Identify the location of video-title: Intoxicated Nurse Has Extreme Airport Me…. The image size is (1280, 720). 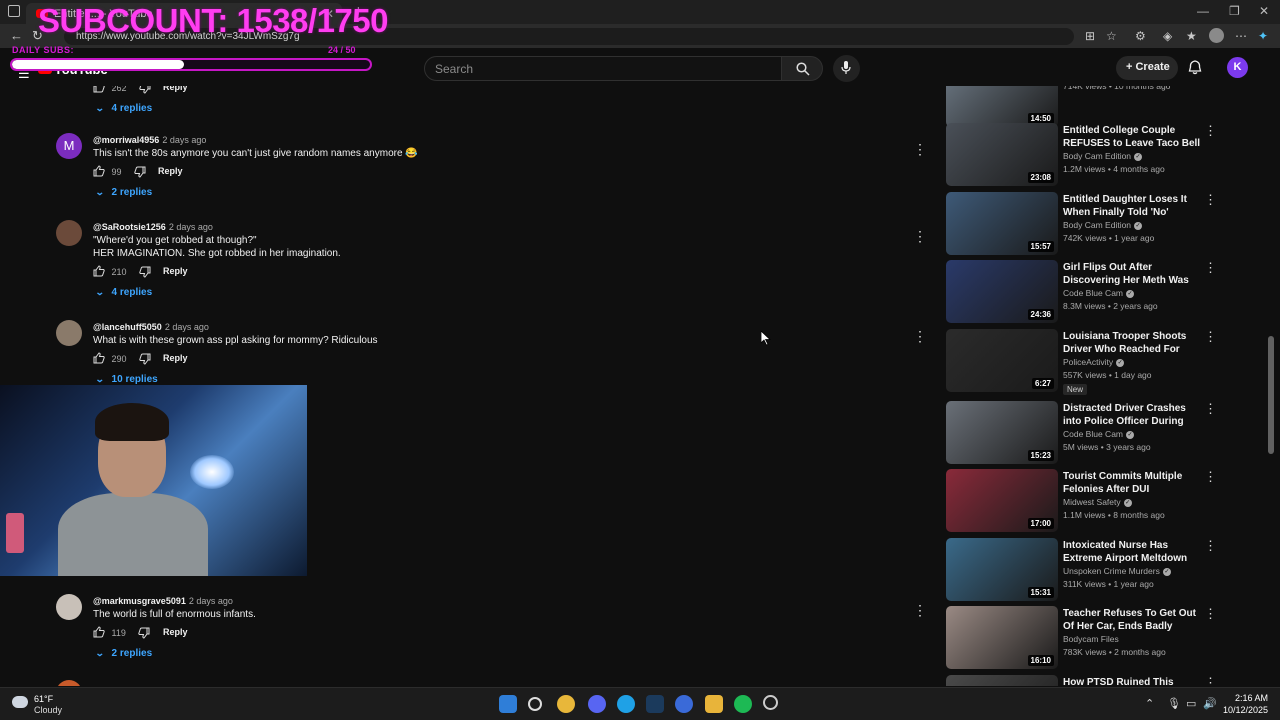
(1132, 552).